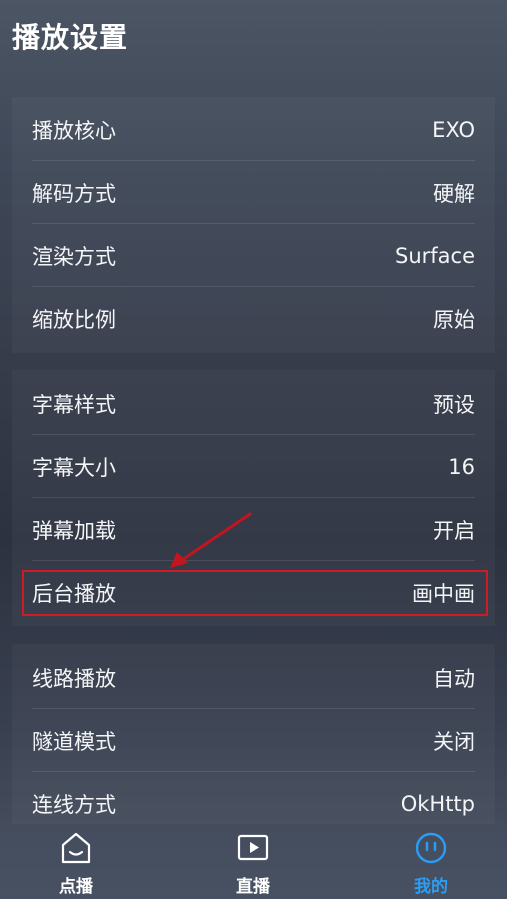 The image size is (507, 899). What do you see at coordinates (74, 742) in the screenshot?
I see `setting-label: 隧道模式` at bounding box center [74, 742].